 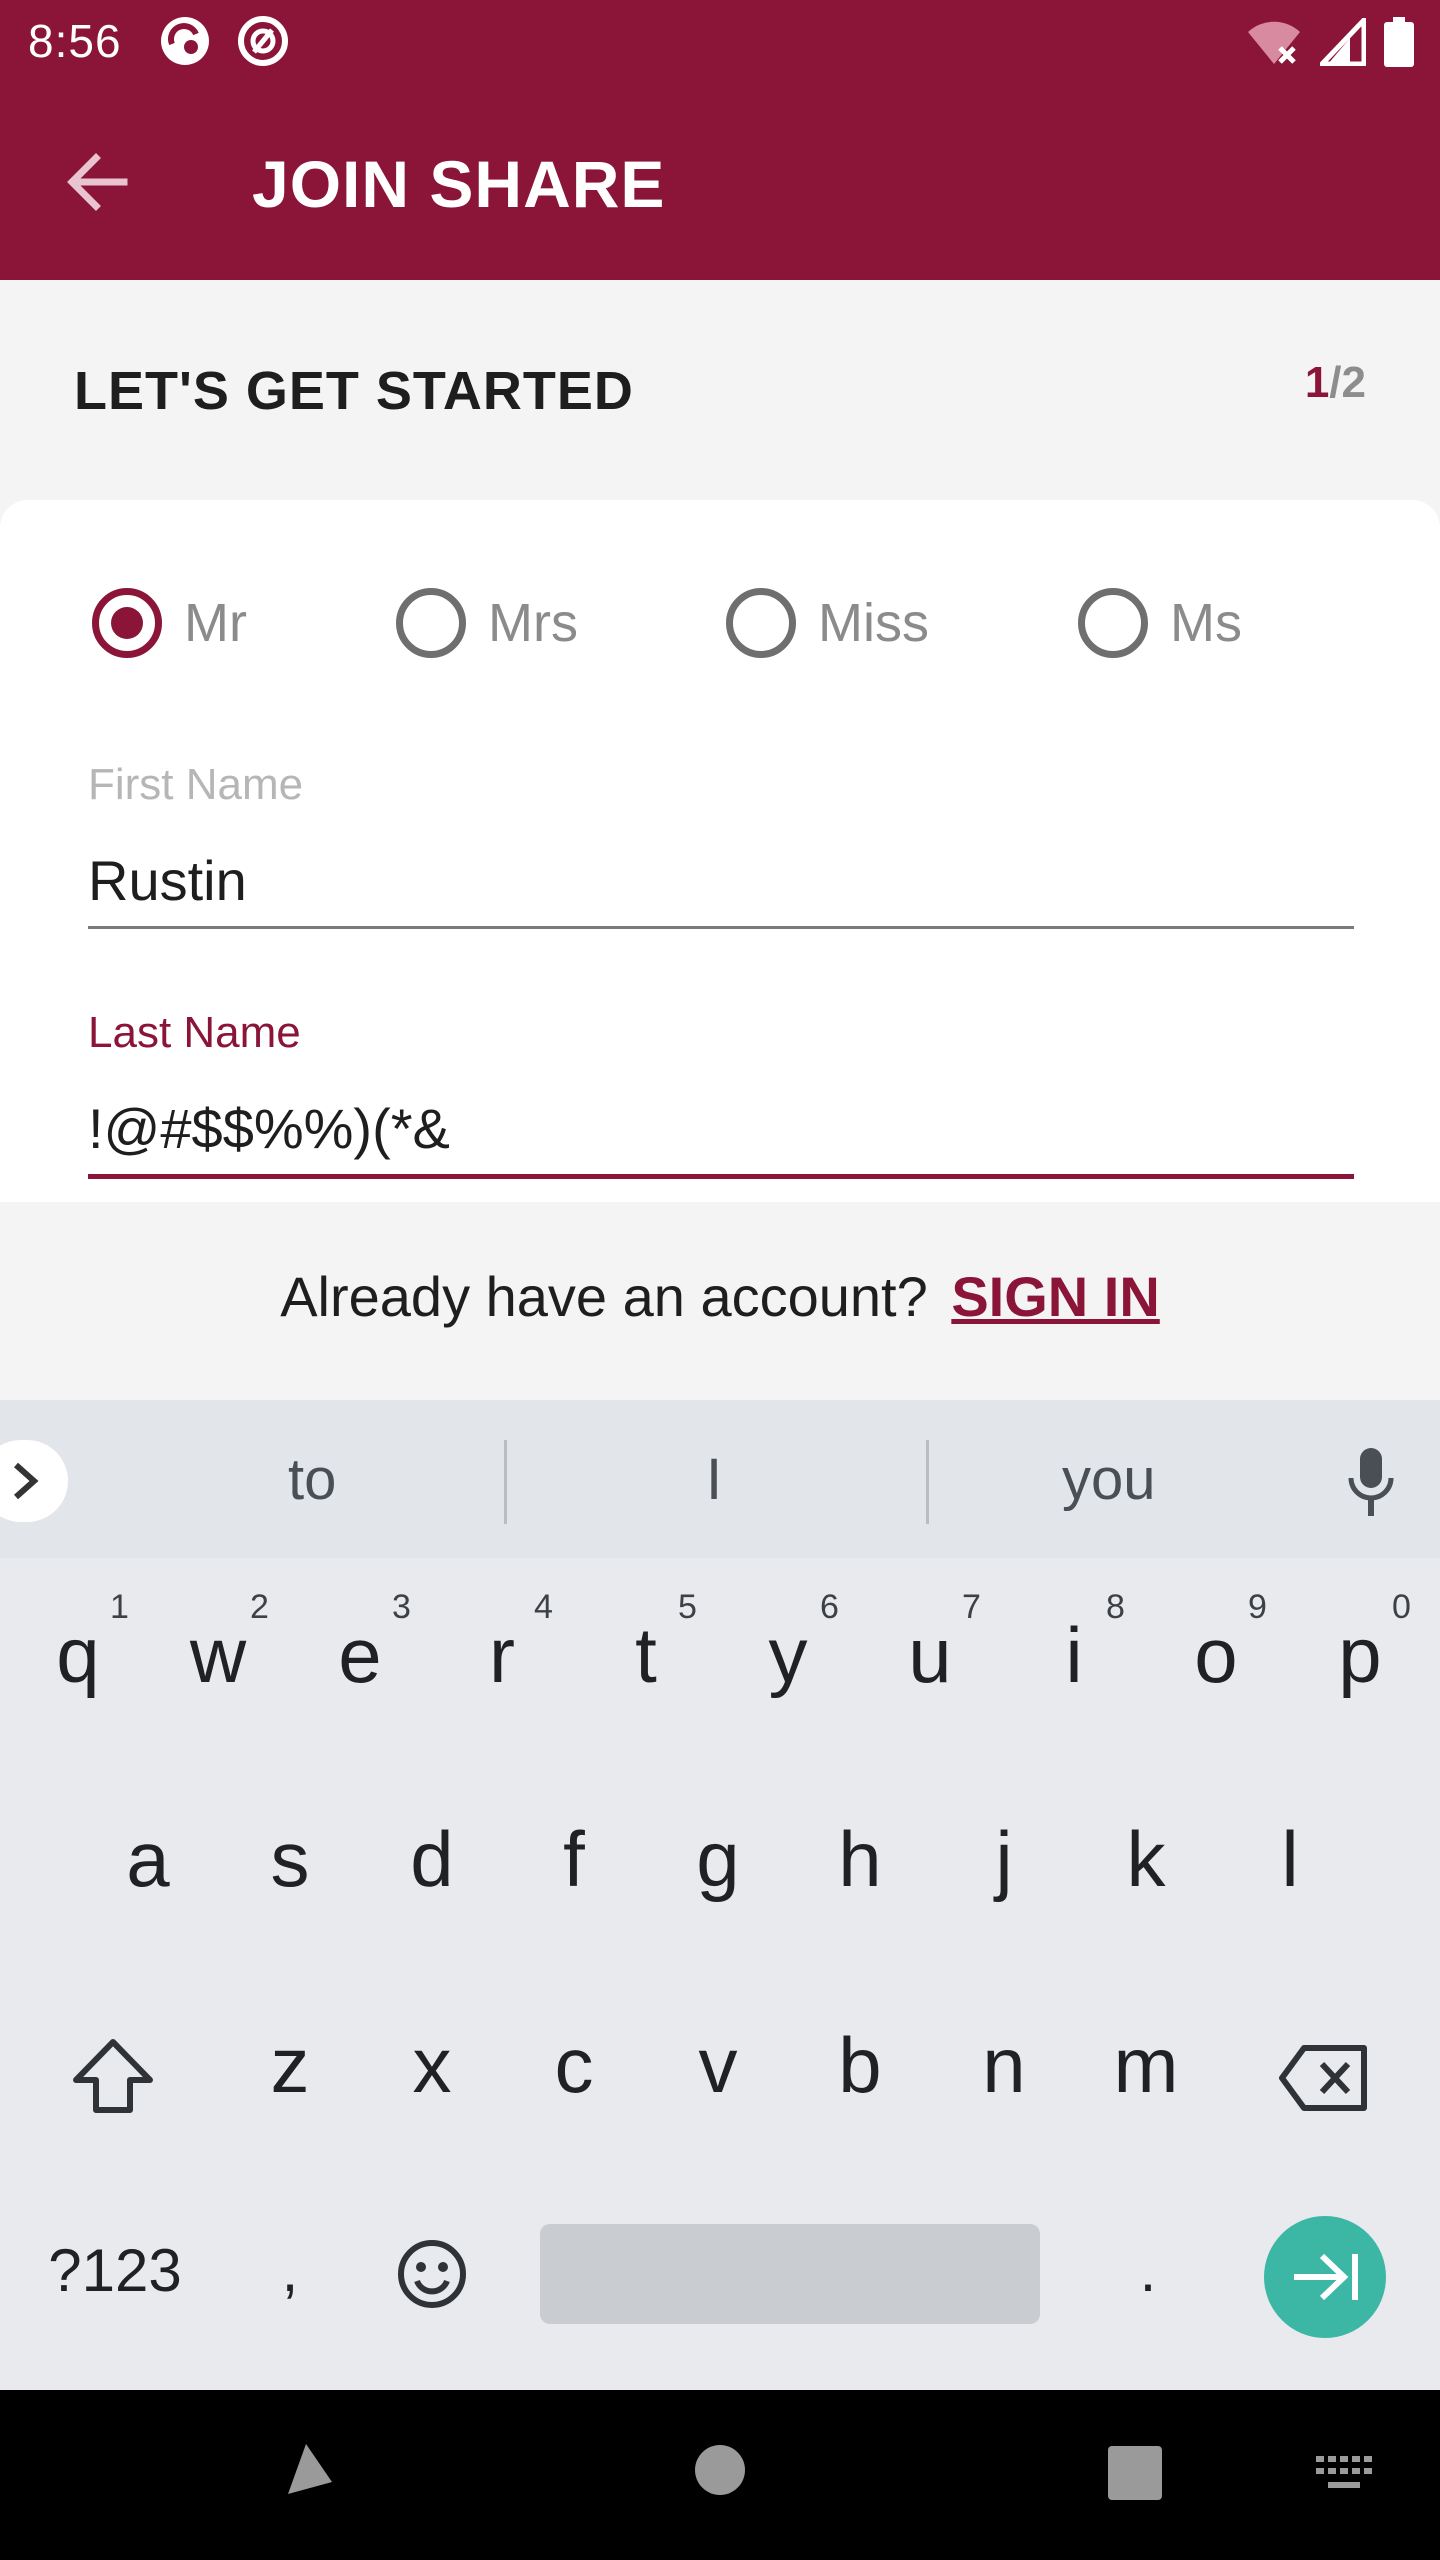 What do you see at coordinates (1344, 2474) in the screenshot?
I see `keyboard-switch-icon` at bounding box center [1344, 2474].